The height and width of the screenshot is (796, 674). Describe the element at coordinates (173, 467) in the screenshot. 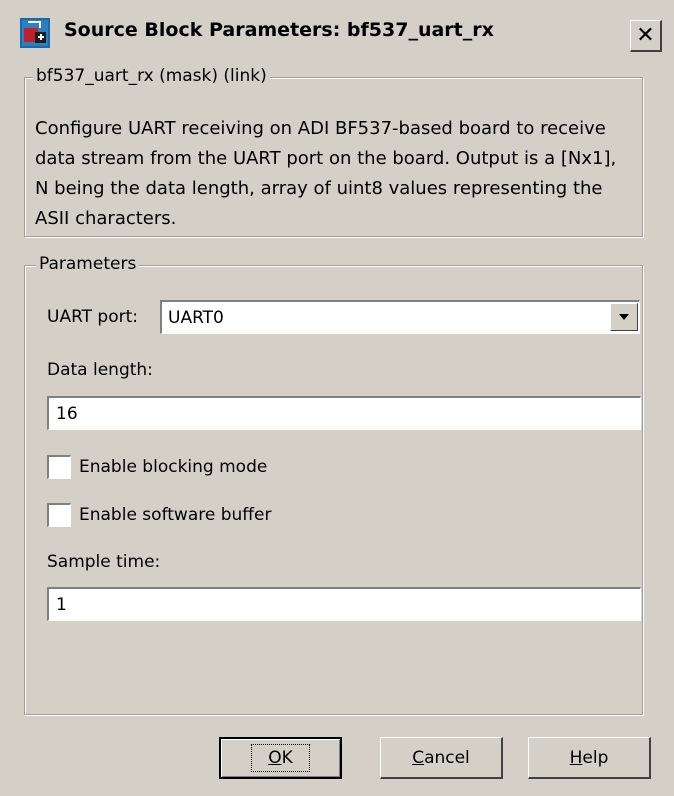

I see `blocking-mode-label: Enable blocking mode` at that location.